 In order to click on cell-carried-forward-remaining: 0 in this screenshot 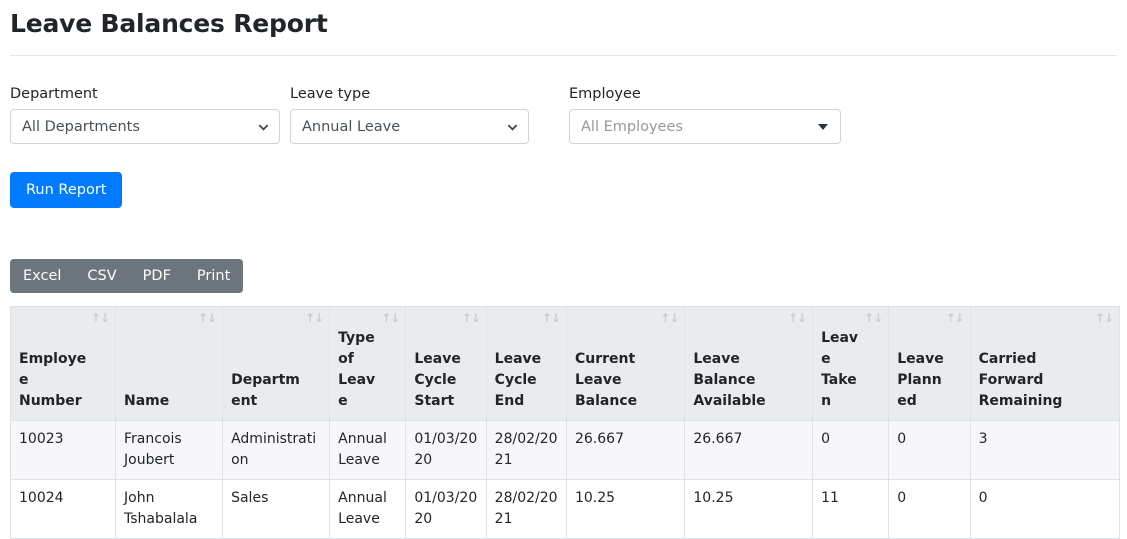, I will do `click(1045, 509)`.